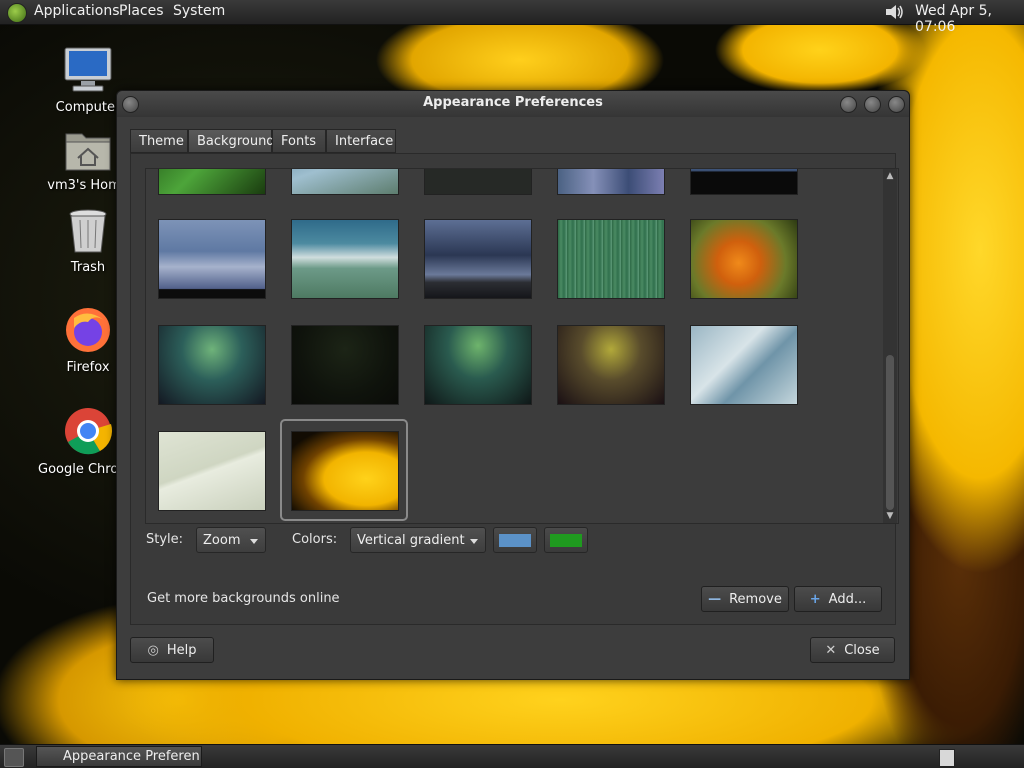  I want to click on scrollbar-thumb, so click(890, 432).